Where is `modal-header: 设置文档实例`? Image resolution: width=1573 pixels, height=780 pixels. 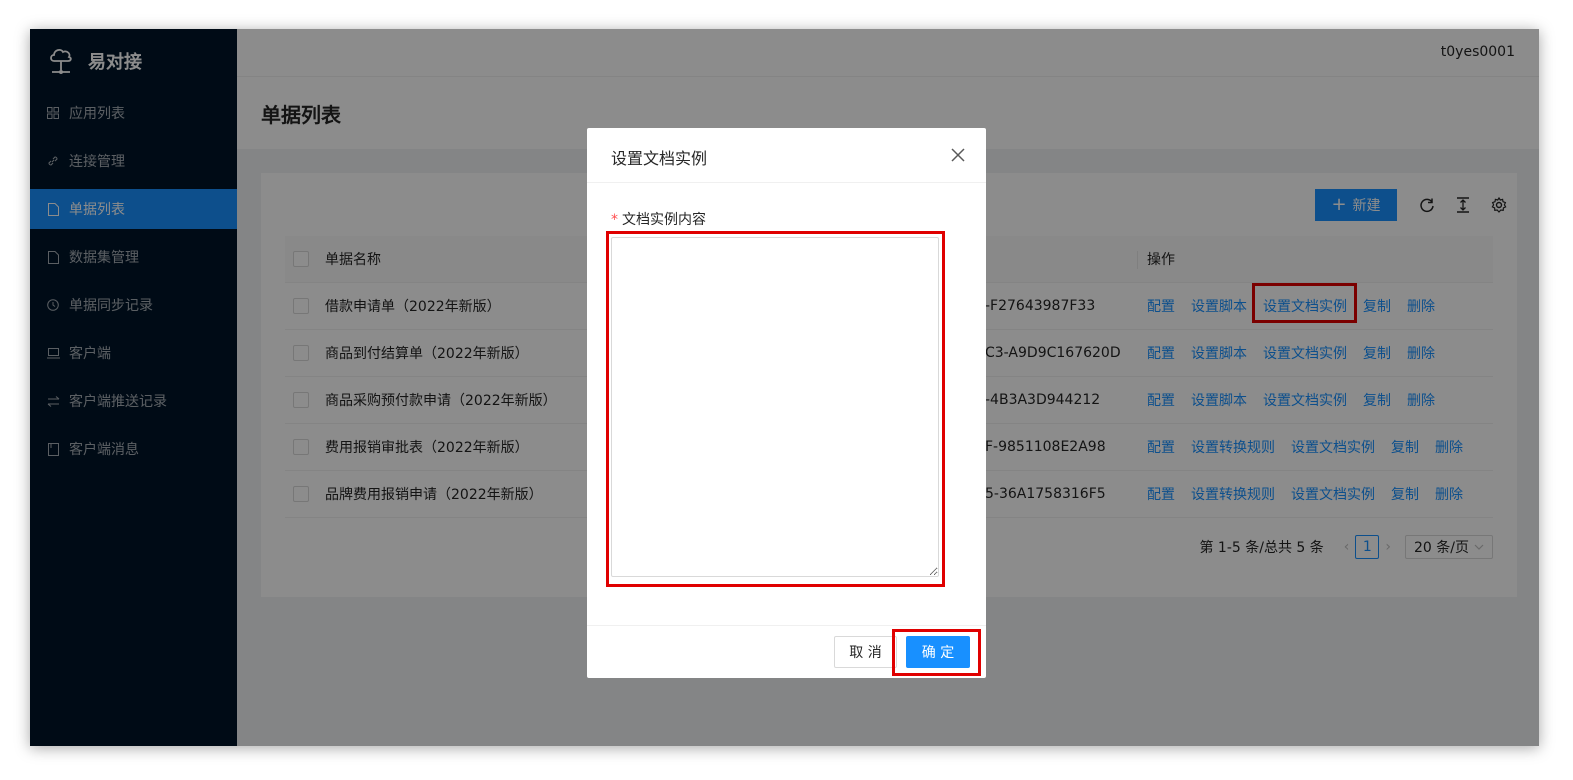 modal-header: 设置文档实例 is located at coordinates (786, 155).